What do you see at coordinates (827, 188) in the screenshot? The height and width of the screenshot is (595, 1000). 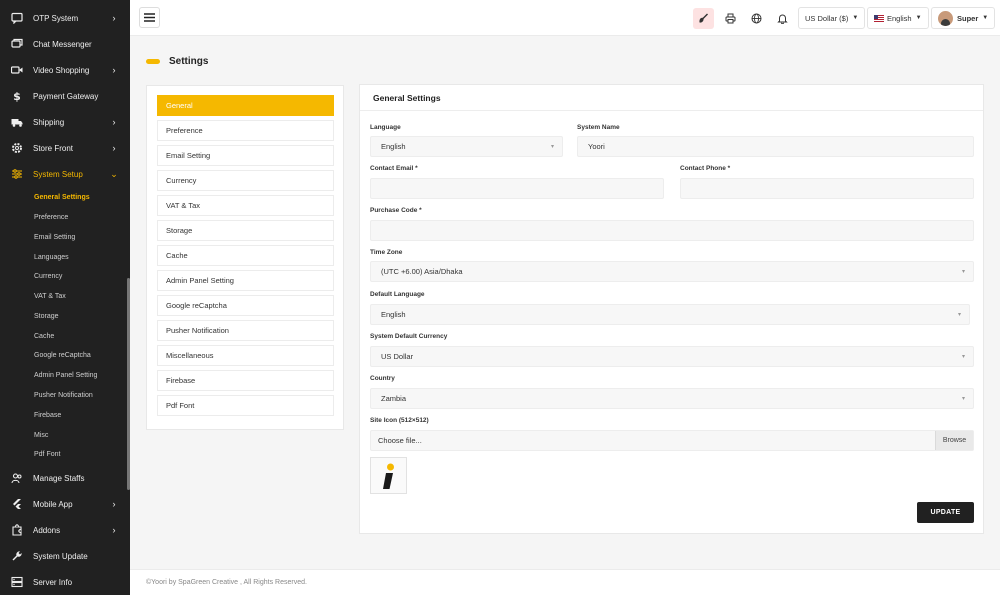 I see `contact-phone-input` at bounding box center [827, 188].